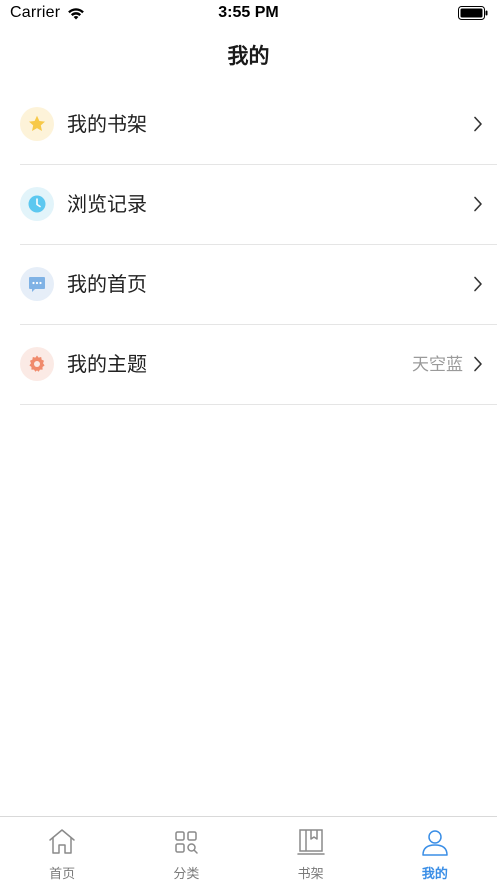  Describe the element at coordinates (434, 874) in the screenshot. I see `tab-label: 我的` at that location.